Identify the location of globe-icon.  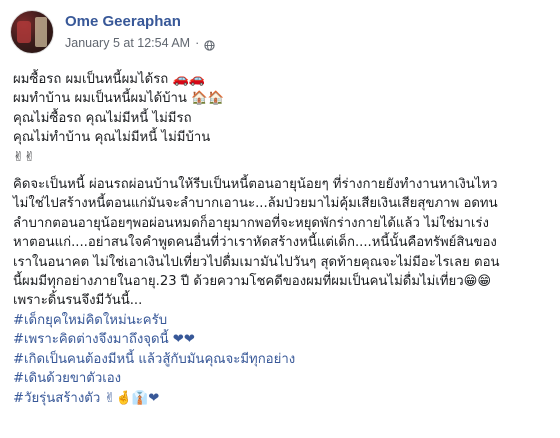
(209, 44).